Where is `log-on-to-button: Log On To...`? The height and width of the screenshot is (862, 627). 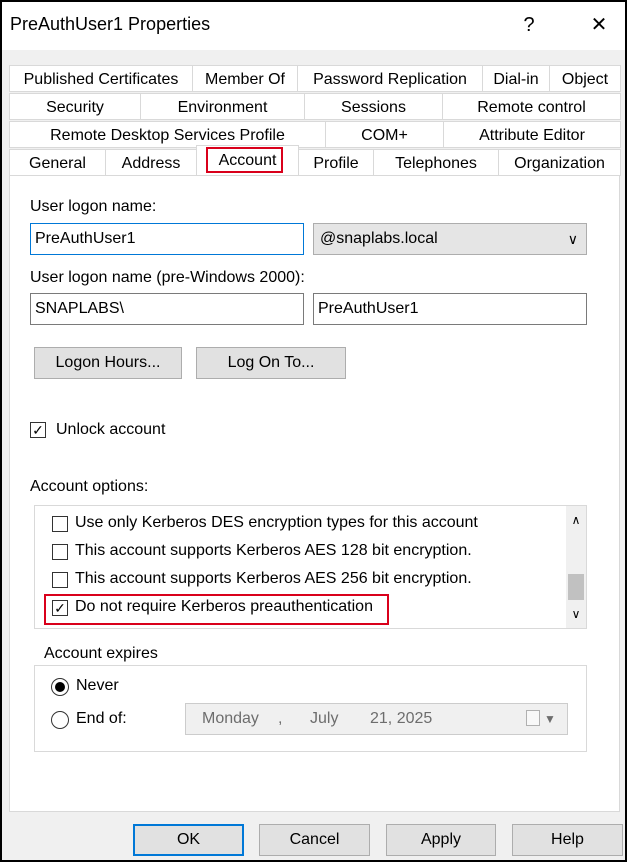
log-on-to-button: Log On To... is located at coordinates (271, 363).